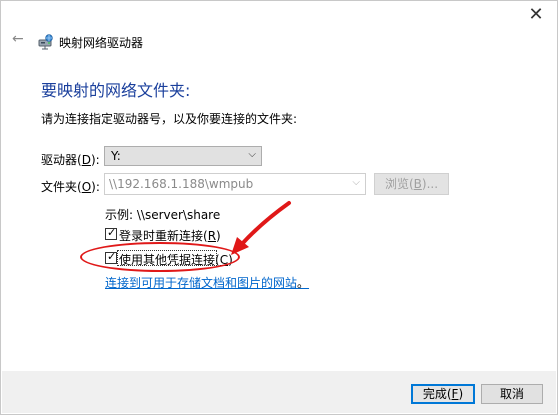  I want to click on page-heading: 要映射的网络文件夹:, so click(116, 90).